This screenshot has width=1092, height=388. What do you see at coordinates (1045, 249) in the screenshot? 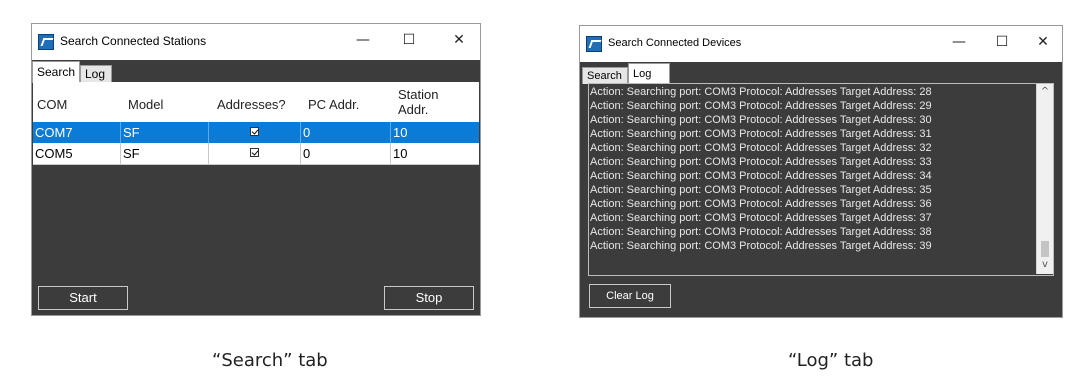
I see `scroll-thumb` at bounding box center [1045, 249].